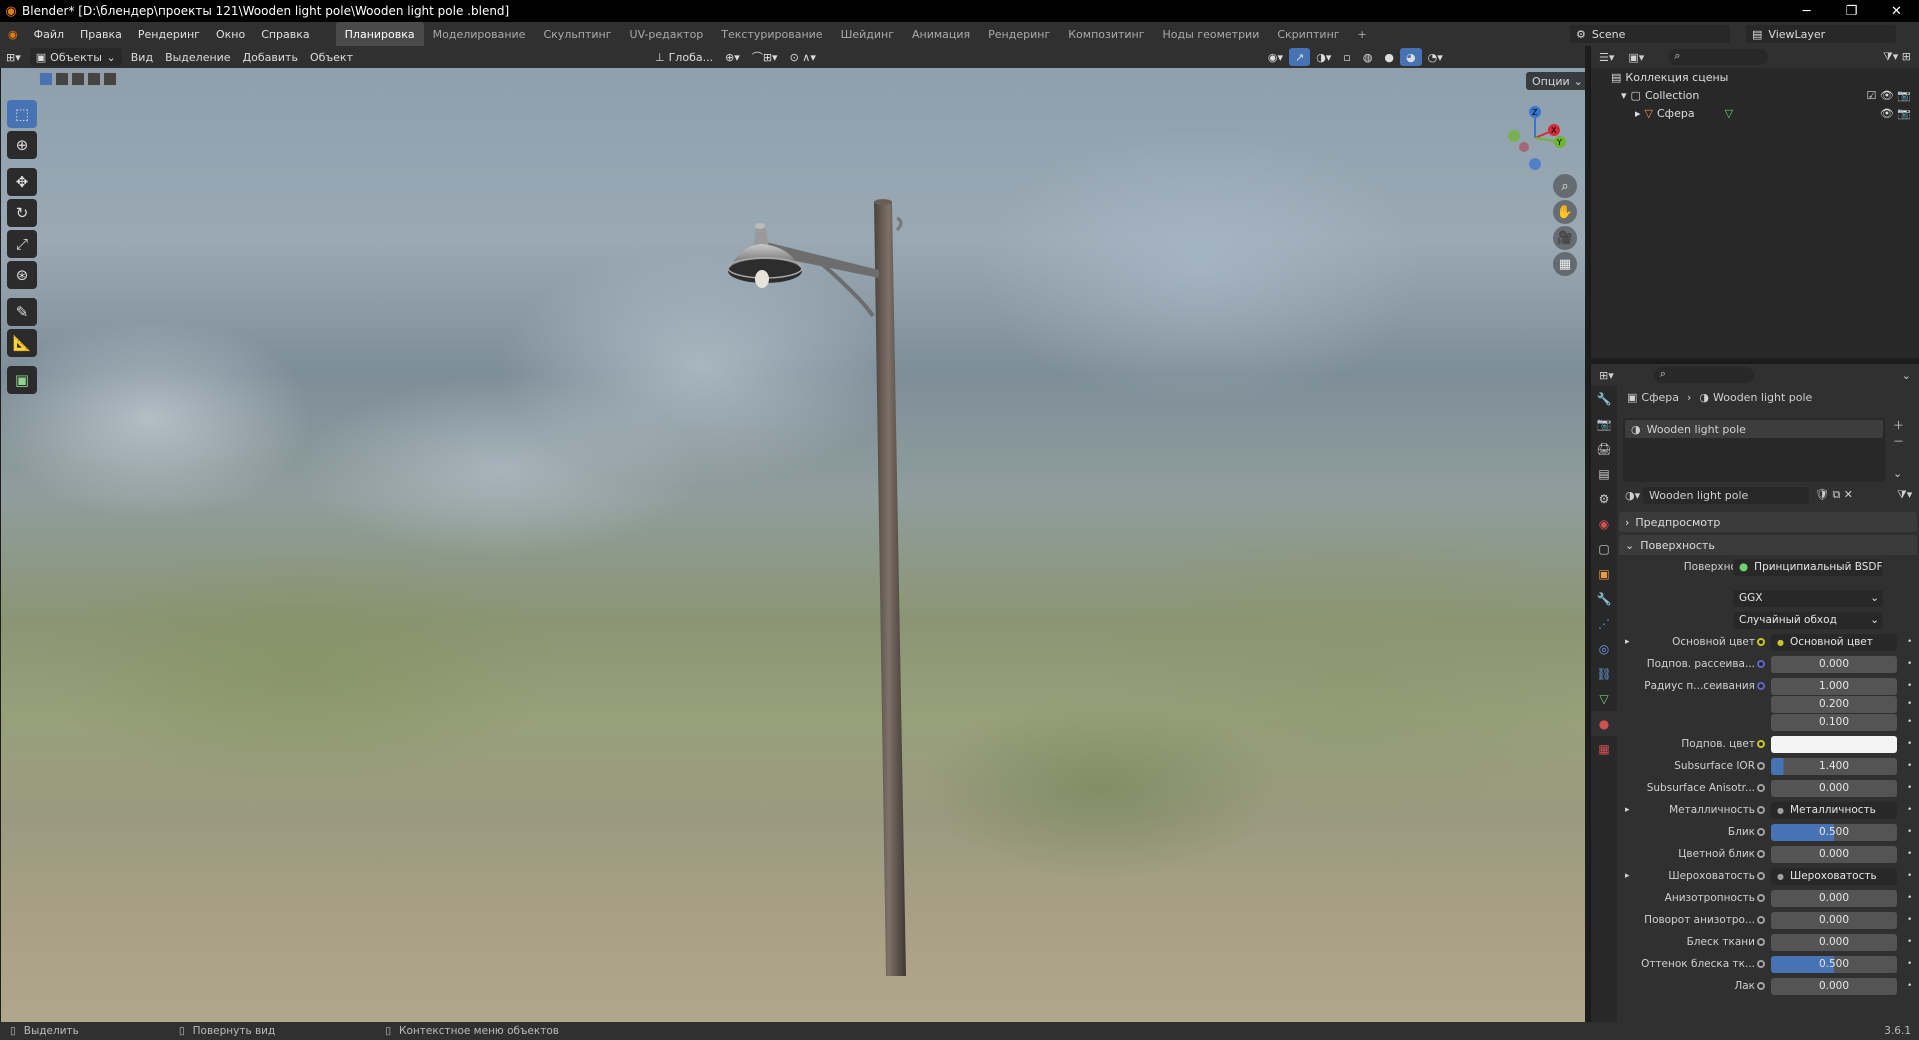 The width and height of the screenshot is (1919, 1040). Describe the element at coordinates (1565, 212) in the screenshot. I see `pan-hand-icon: ✋` at that location.